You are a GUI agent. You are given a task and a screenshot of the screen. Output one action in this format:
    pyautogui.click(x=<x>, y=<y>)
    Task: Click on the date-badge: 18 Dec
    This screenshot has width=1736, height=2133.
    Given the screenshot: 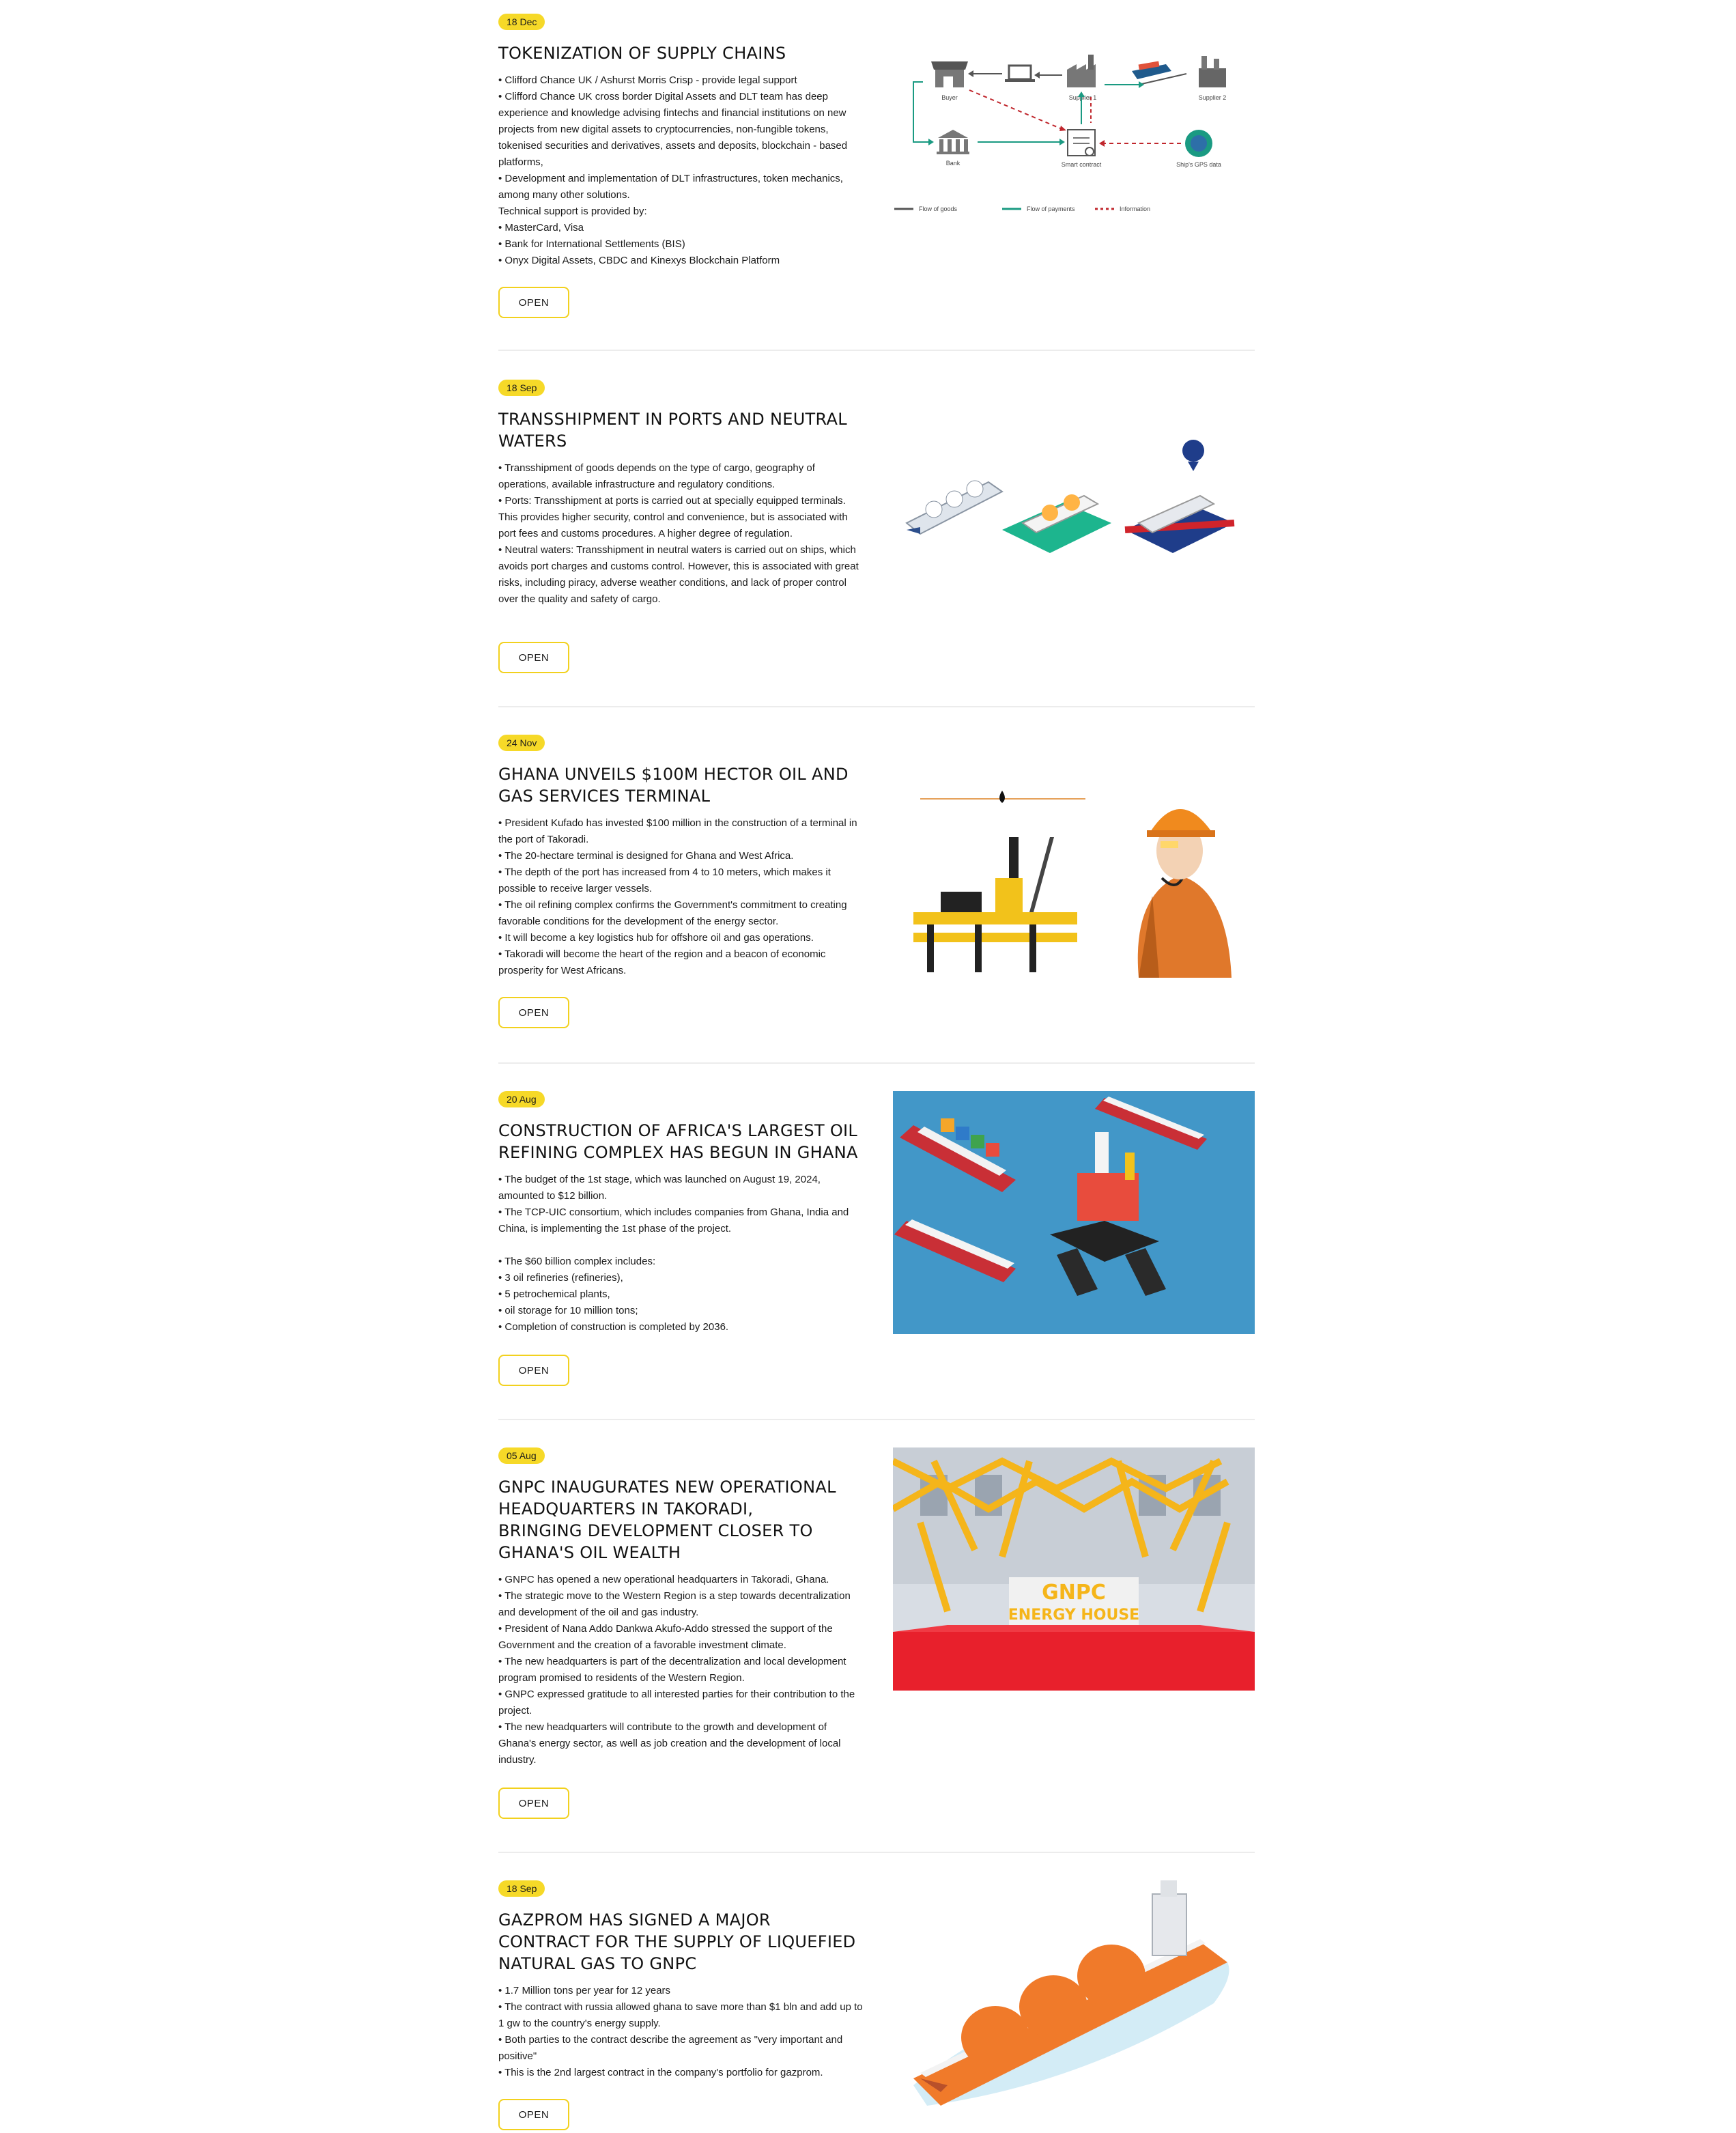 What is the action you would take?
    pyautogui.click(x=521, y=22)
    